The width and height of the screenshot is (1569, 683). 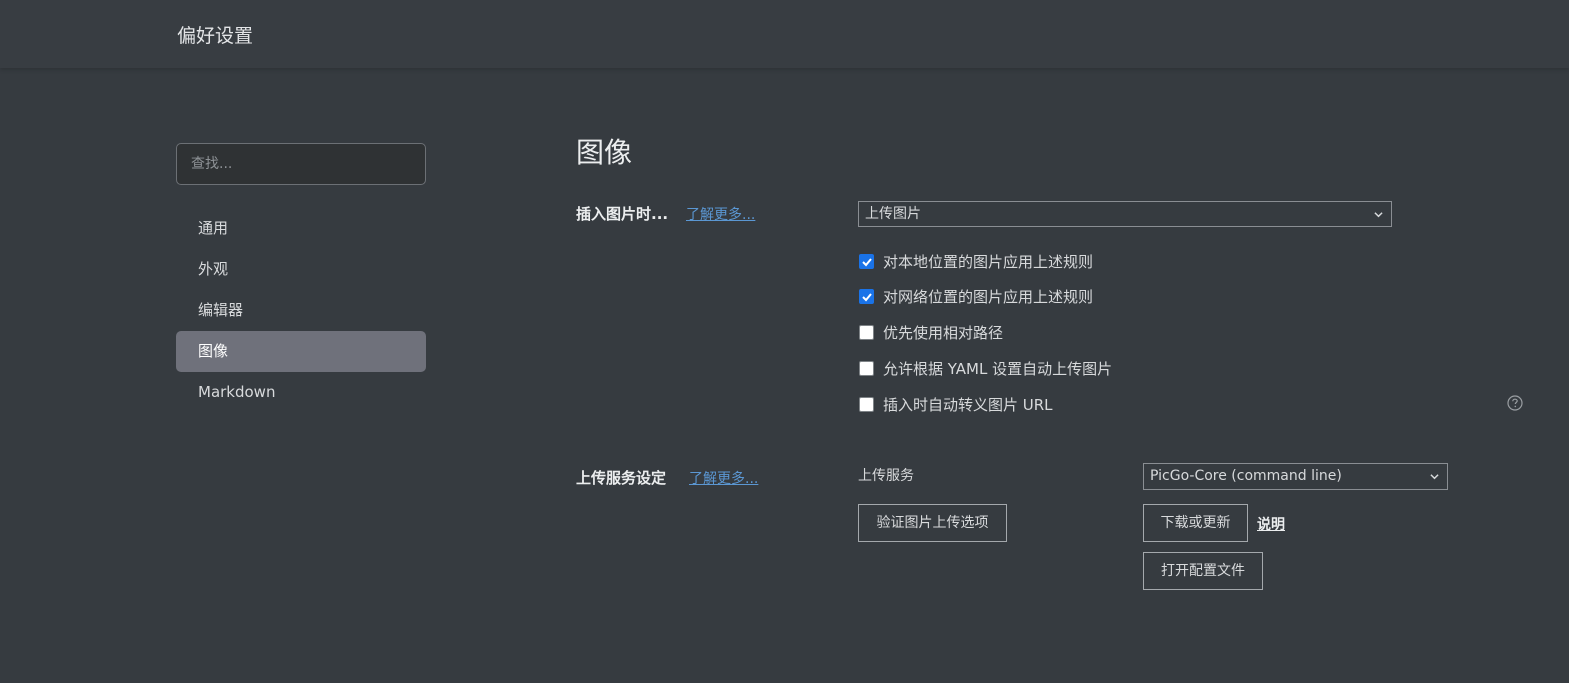 What do you see at coordinates (784, 34) in the screenshot?
I see `title-bar: 偏好设置` at bounding box center [784, 34].